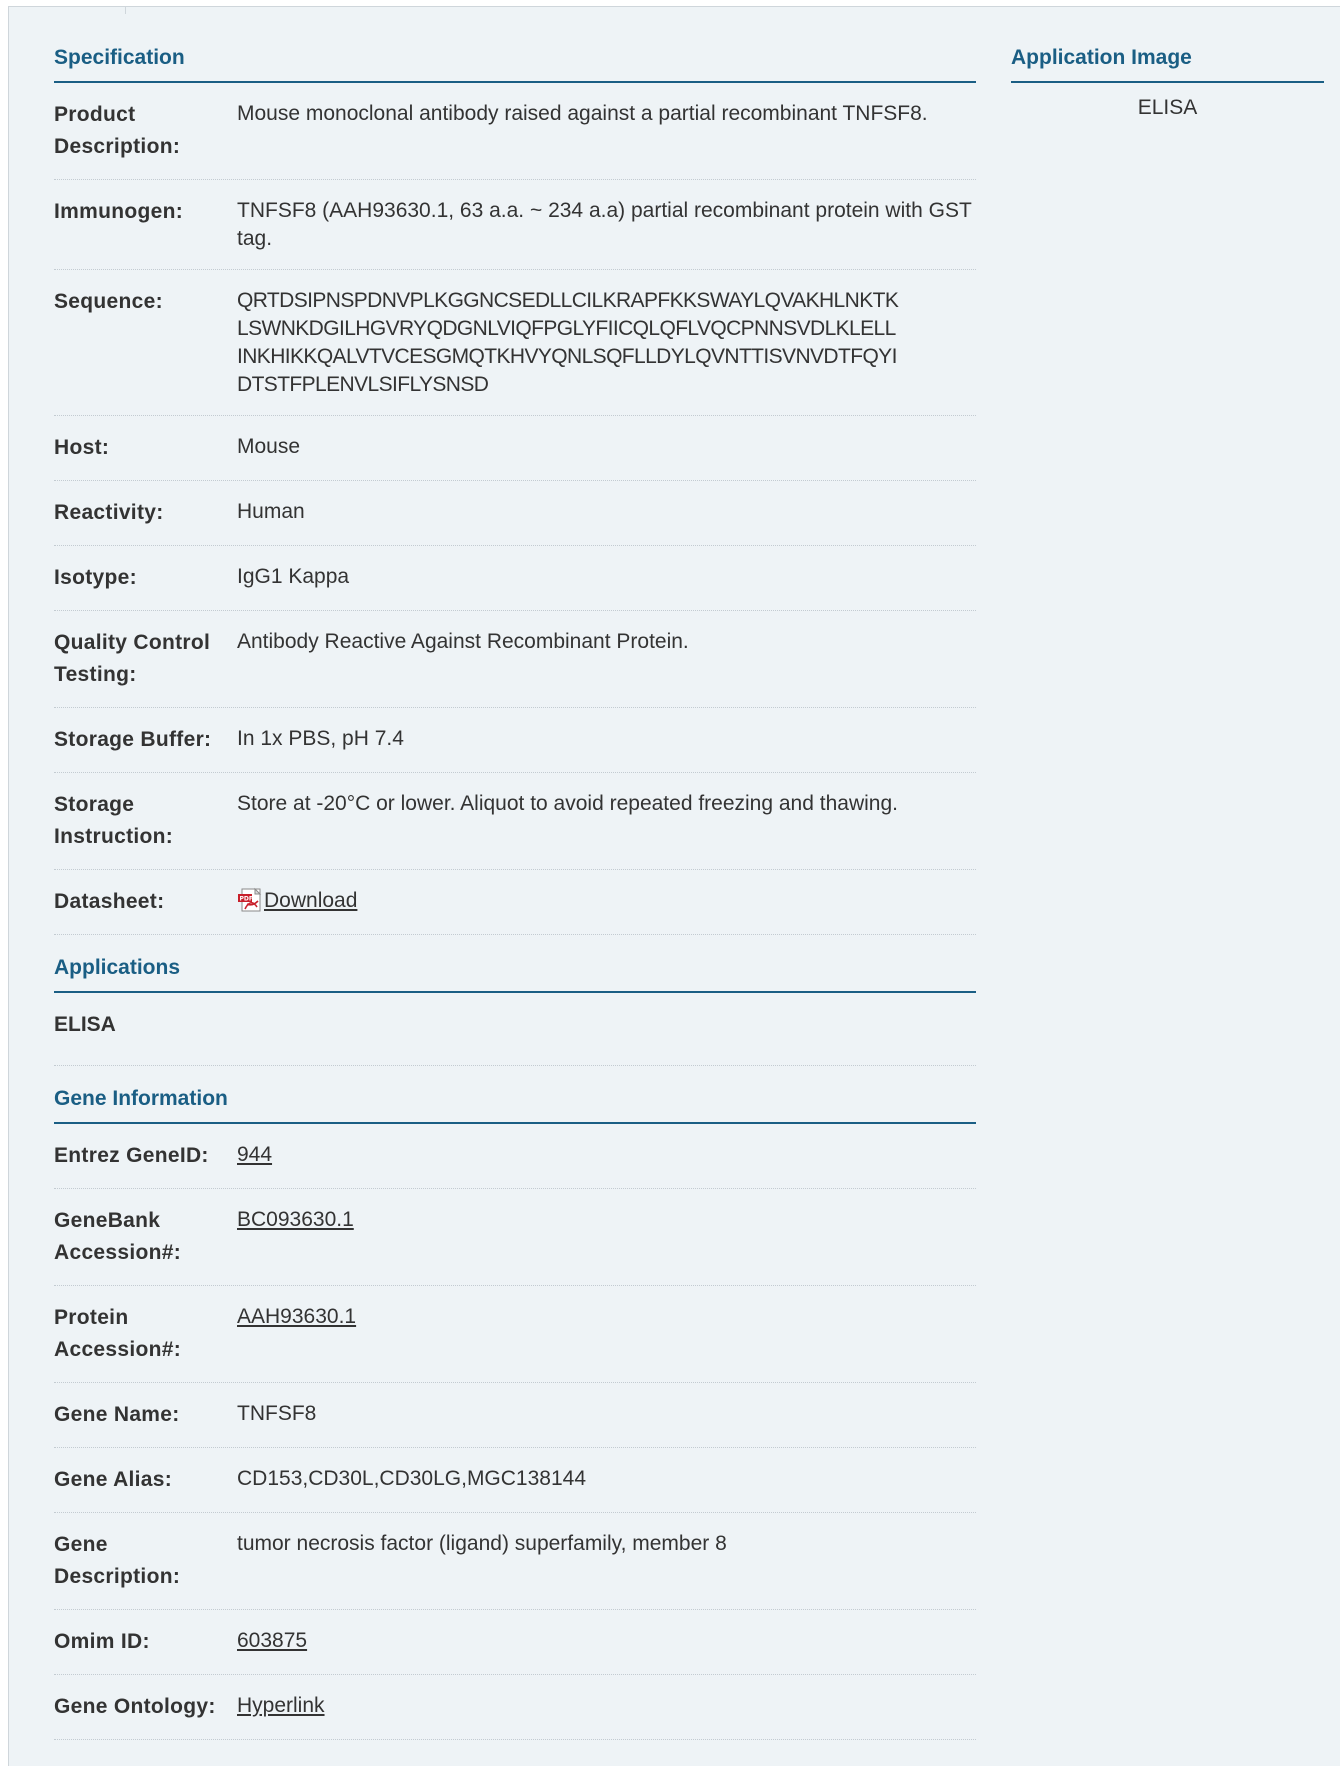  I want to click on spec-label: Host:, so click(82, 447).